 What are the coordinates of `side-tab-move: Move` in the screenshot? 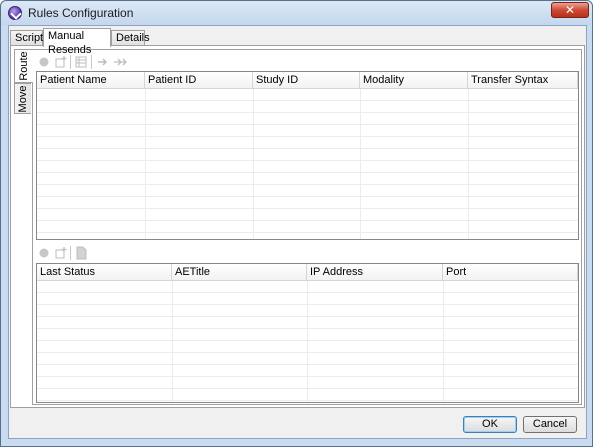 It's located at (22, 98).